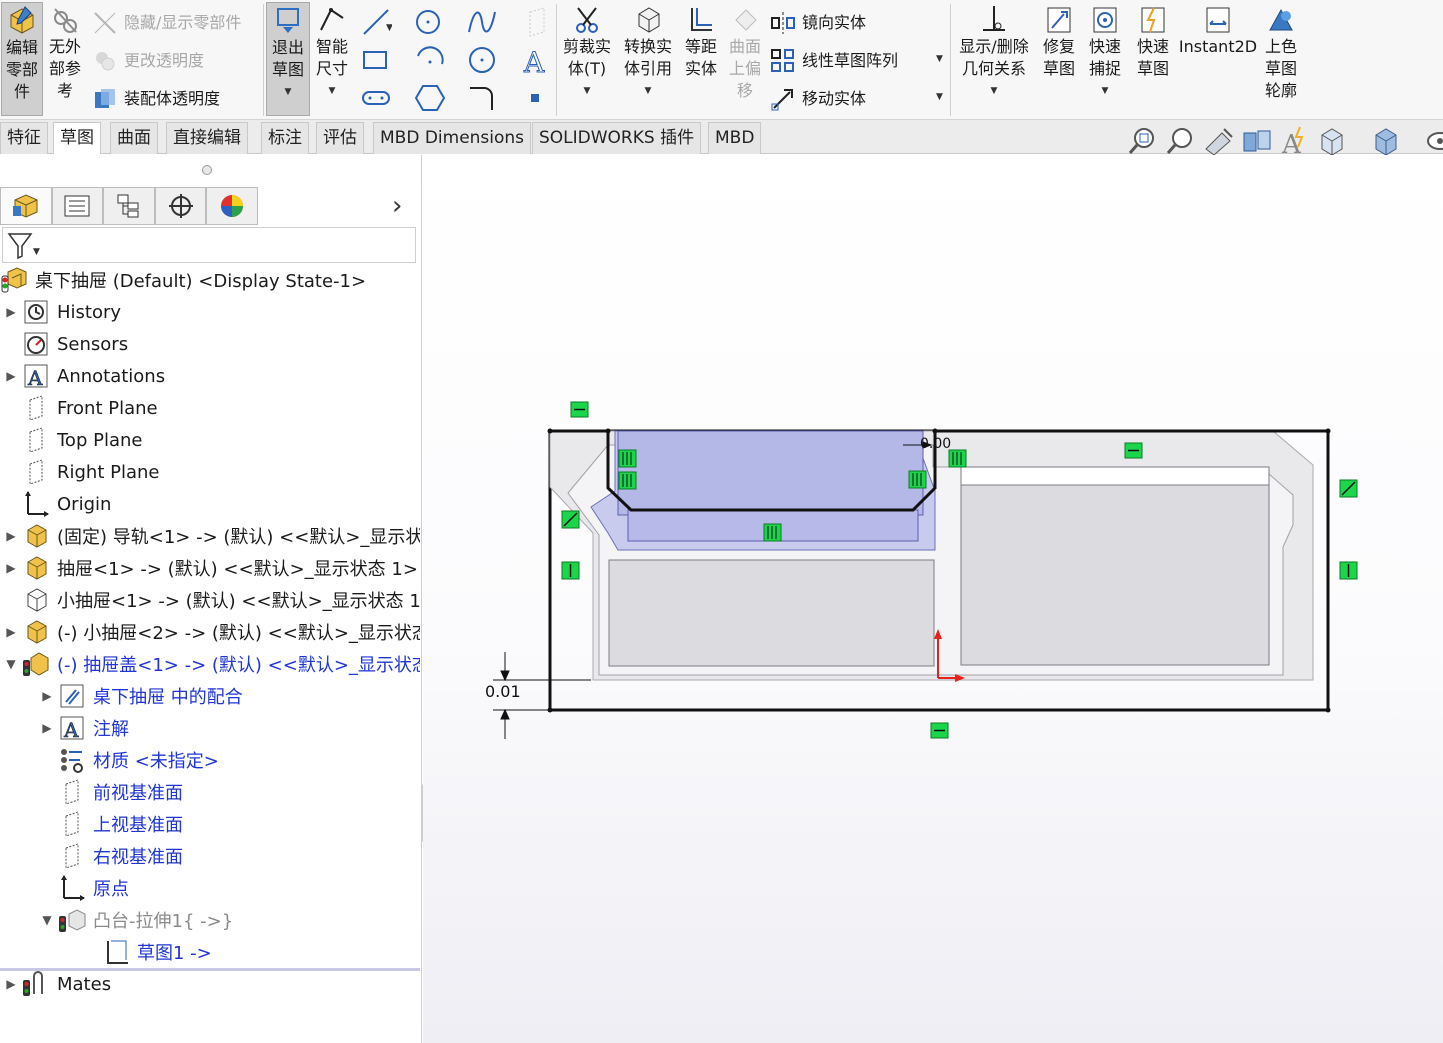  I want to click on tree-item-history: ▶ History, so click(210, 312).